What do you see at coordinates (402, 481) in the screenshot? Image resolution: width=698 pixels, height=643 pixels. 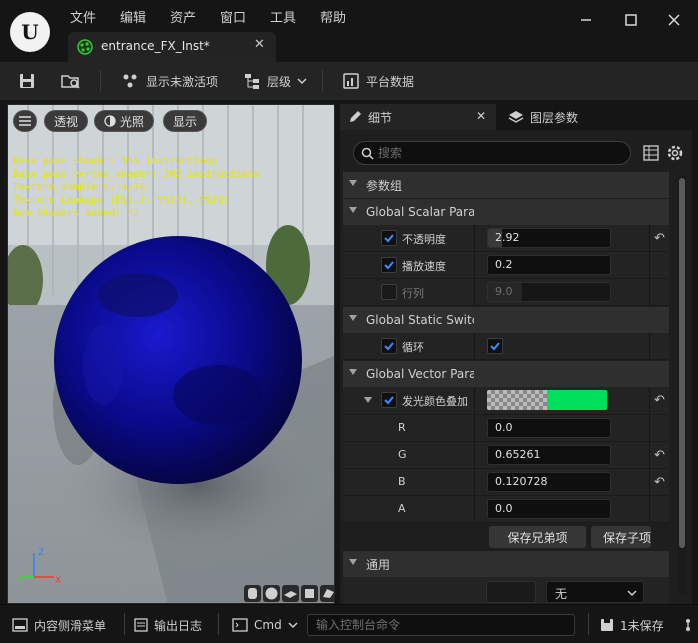 I see `channel-name: B` at bounding box center [402, 481].